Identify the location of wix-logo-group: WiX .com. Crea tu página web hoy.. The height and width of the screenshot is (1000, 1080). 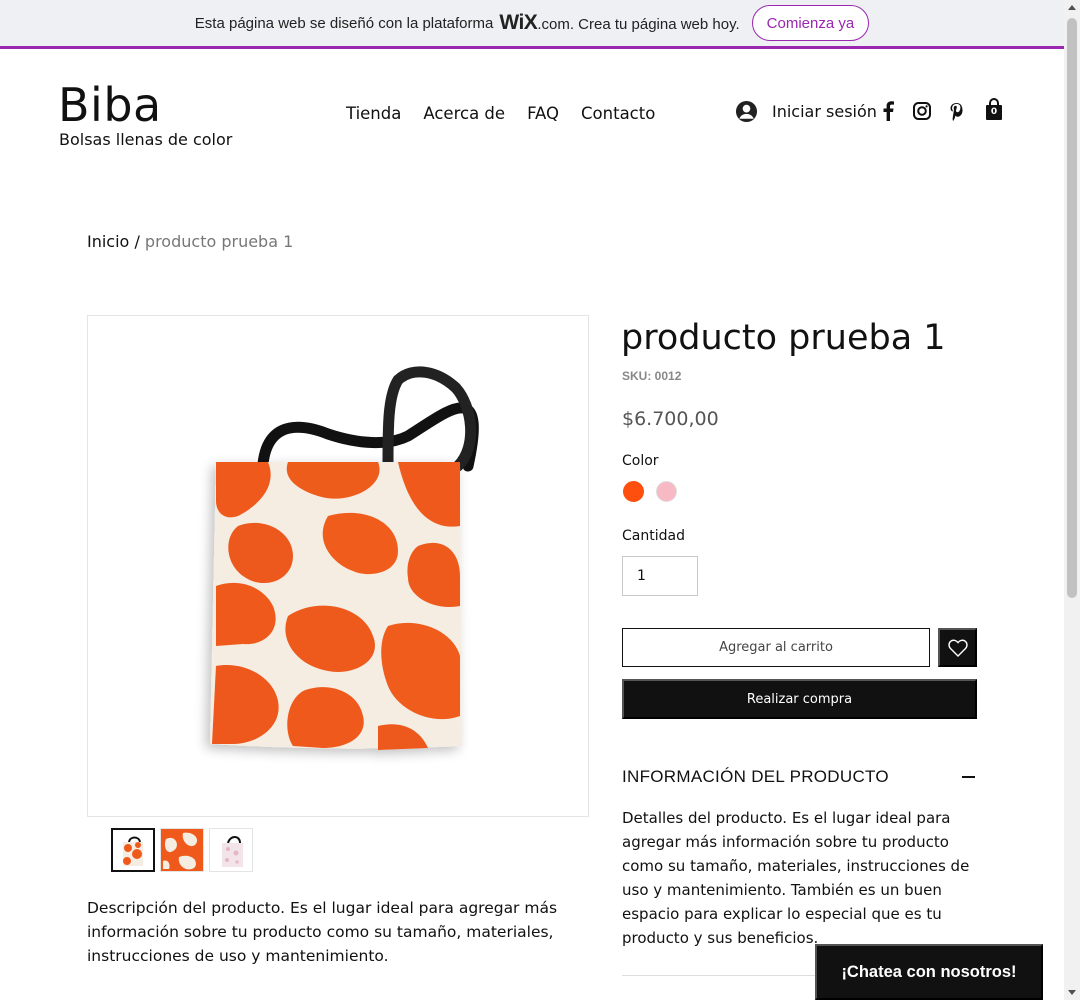
(619, 23).